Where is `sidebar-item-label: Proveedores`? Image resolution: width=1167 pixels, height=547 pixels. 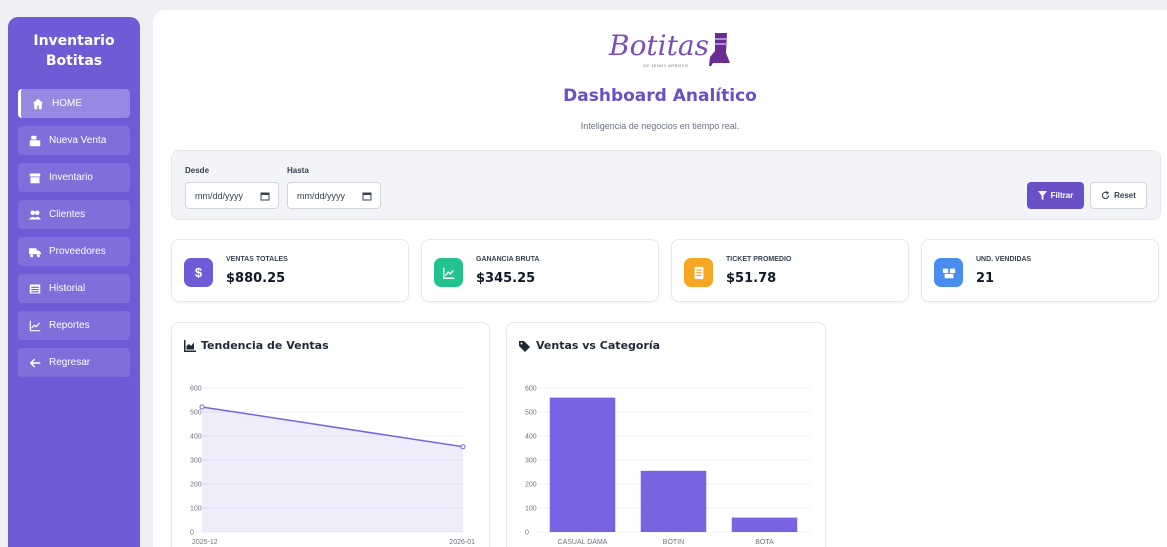 sidebar-item-label: Proveedores is located at coordinates (77, 251).